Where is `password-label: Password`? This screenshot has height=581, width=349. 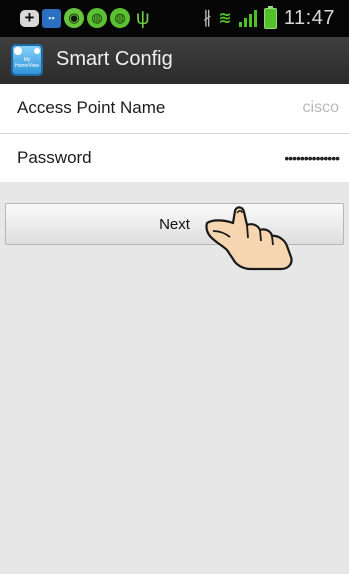
password-label: Password is located at coordinates (54, 157).